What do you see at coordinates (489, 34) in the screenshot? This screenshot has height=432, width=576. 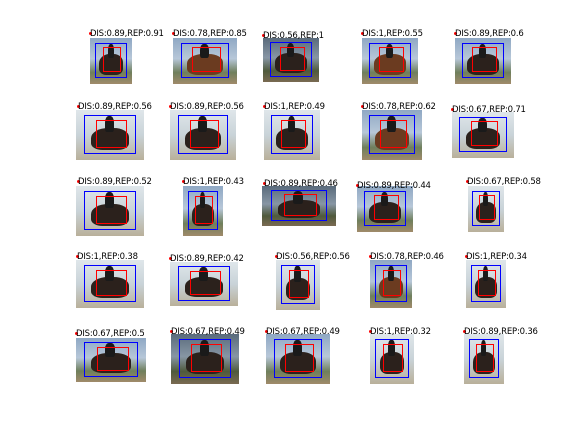 I see `score-label: DIS:0.89,REP:0.6` at bounding box center [489, 34].